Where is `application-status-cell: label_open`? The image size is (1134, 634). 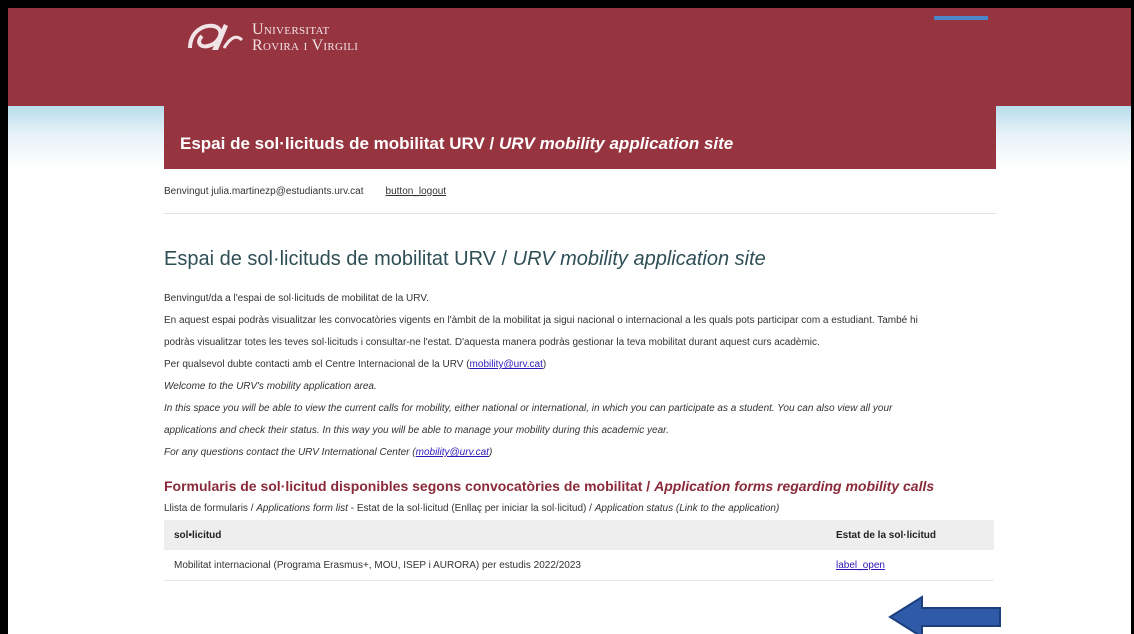 application-status-cell: label_open is located at coordinates (910, 565).